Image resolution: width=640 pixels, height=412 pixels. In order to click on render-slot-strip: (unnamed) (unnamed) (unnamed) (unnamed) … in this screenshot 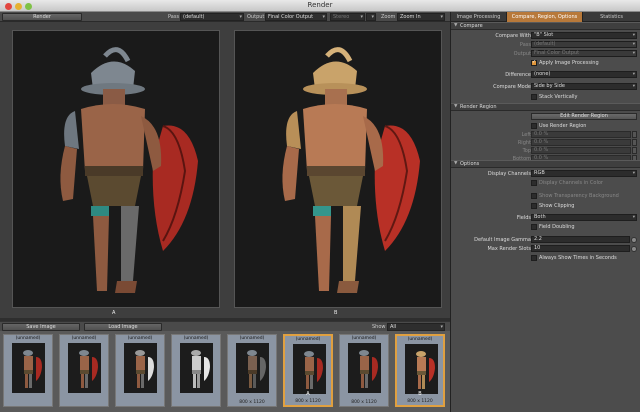, I will do `click(225, 371)`.